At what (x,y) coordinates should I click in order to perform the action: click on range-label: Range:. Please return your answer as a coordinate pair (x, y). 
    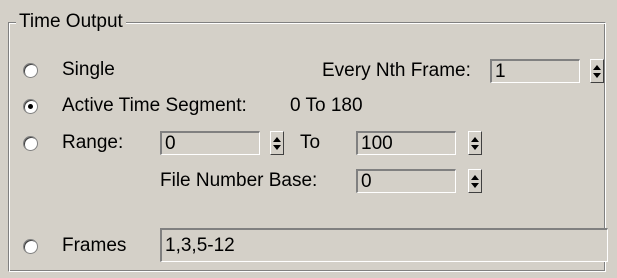
    Looking at the image, I should click on (92, 143).